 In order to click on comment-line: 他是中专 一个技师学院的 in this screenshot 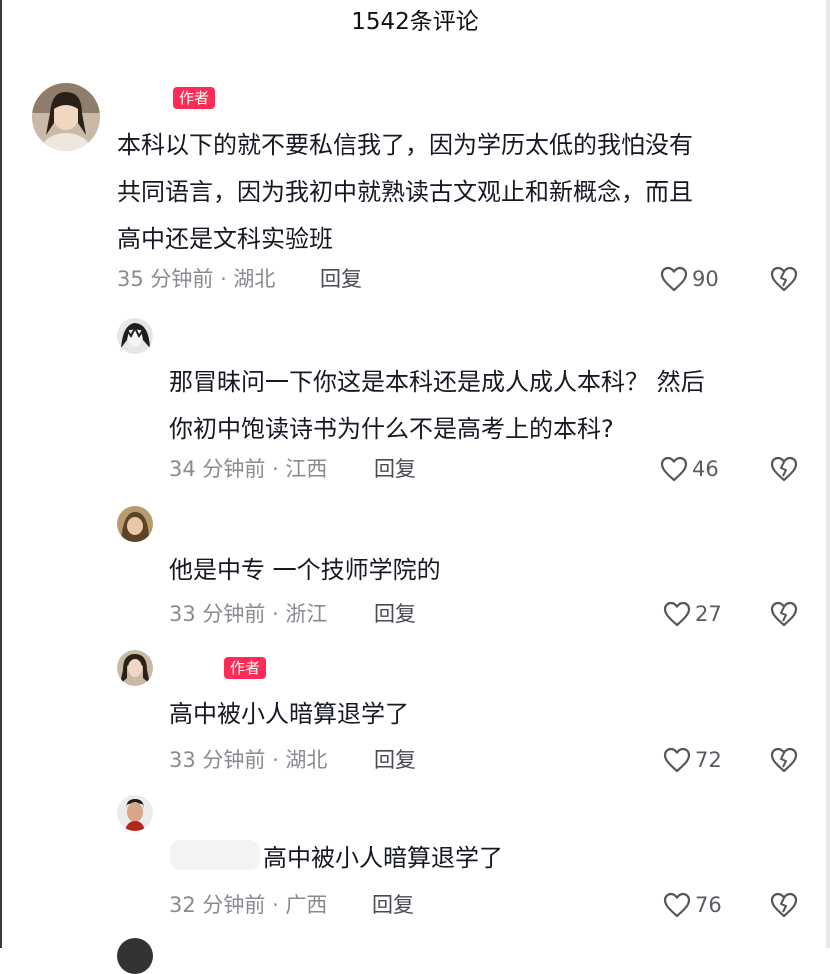, I will do `click(305, 570)`.